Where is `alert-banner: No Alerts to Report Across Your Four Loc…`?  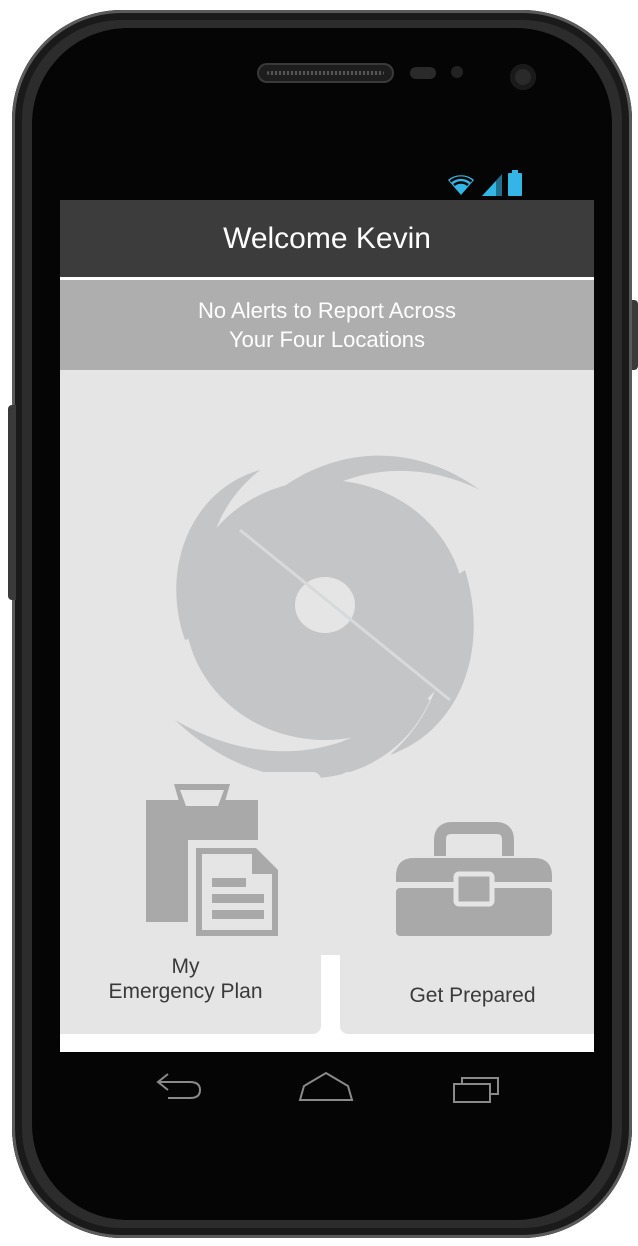 alert-banner: No Alerts to Report Across Your Four Loc… is located at coordinates (327, 325).